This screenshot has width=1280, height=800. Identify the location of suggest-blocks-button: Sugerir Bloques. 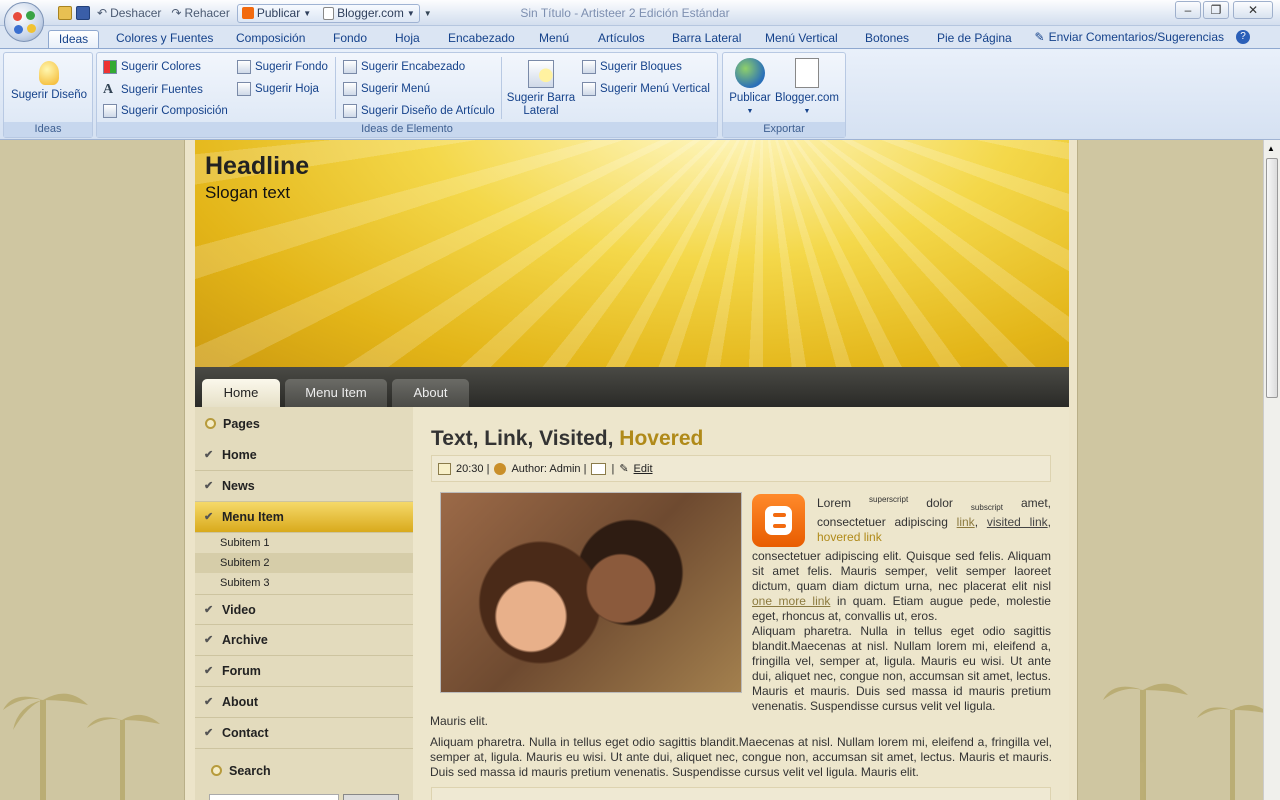
(632, 67).